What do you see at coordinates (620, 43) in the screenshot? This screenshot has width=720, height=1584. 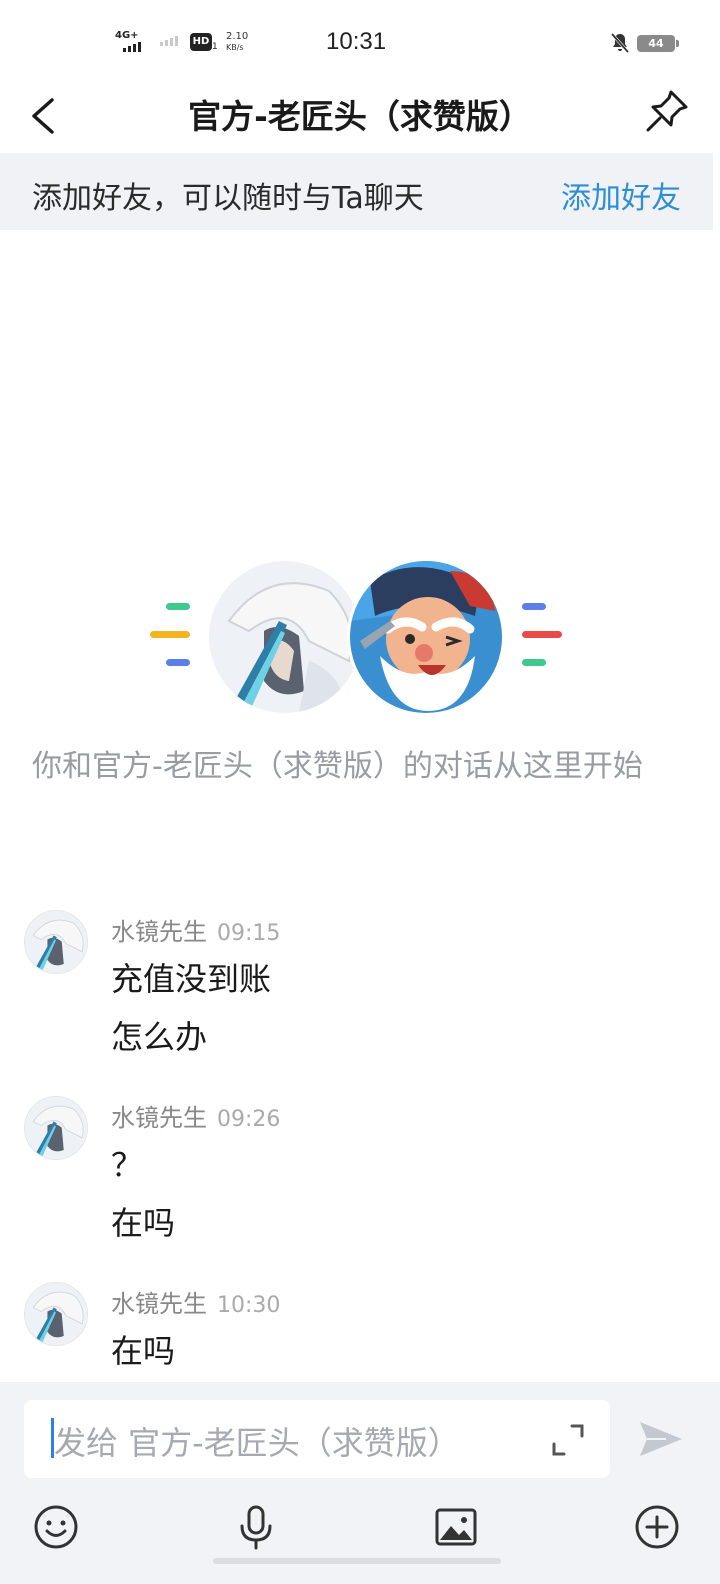 I see `bell-muted-icon` at bounding box center [620, 43].